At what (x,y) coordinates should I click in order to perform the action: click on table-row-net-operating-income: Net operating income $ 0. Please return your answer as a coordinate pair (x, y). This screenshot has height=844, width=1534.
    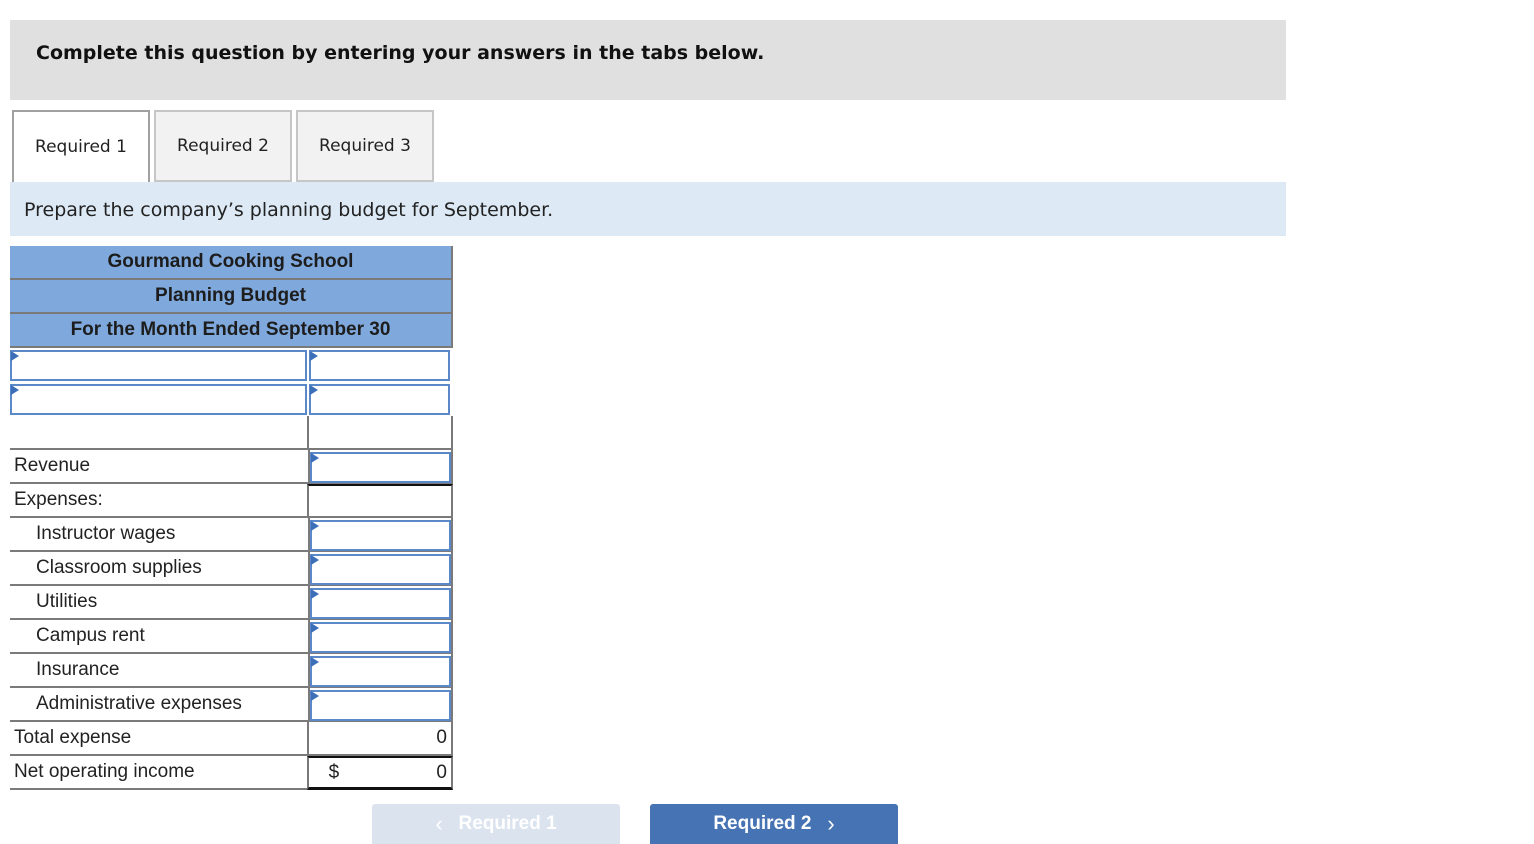
    Looking at the image, I should click on (231, 773).